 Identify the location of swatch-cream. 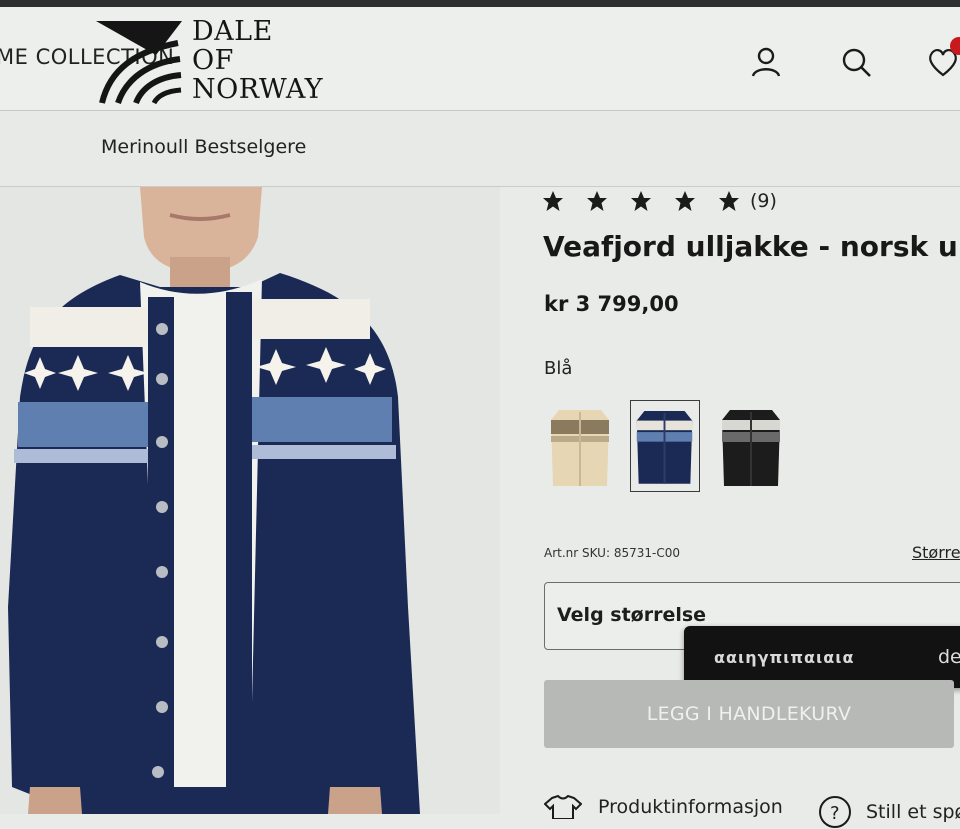
(580, 446).